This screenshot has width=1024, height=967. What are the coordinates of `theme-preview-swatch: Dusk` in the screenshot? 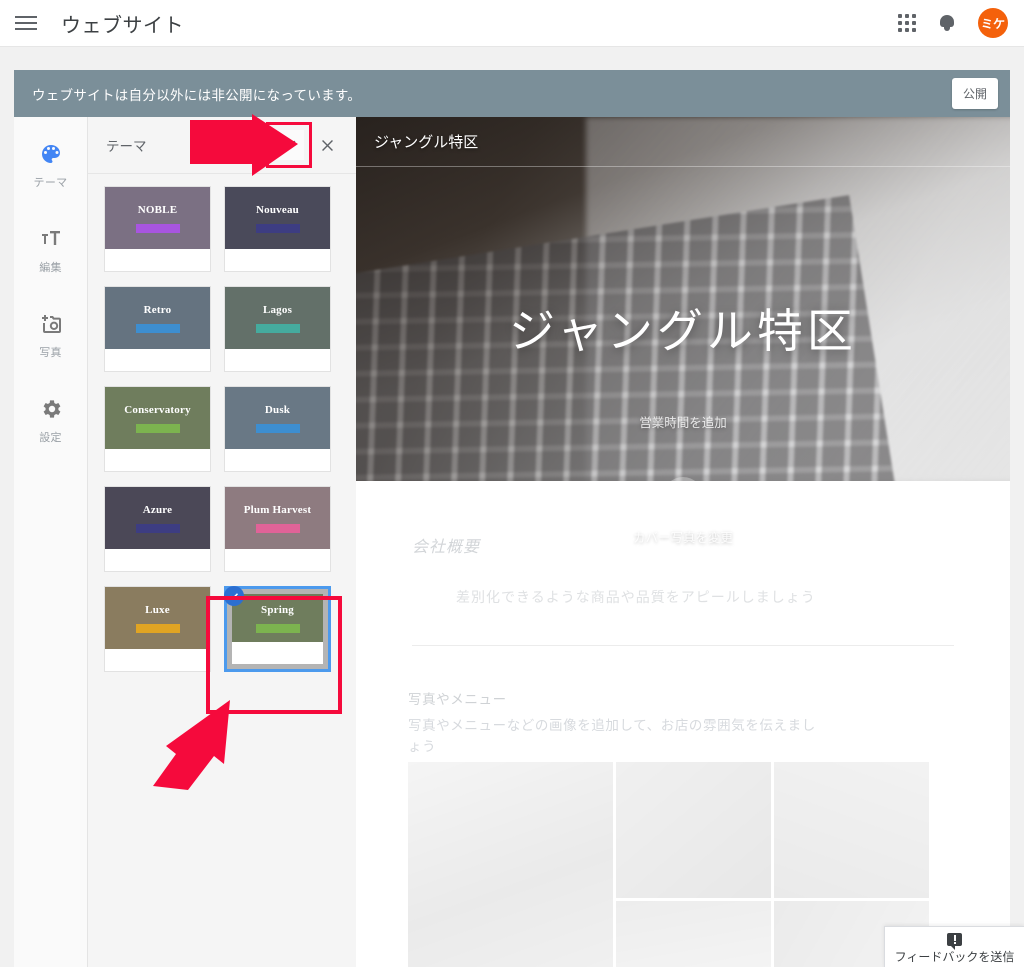 It's located at (277, 418).